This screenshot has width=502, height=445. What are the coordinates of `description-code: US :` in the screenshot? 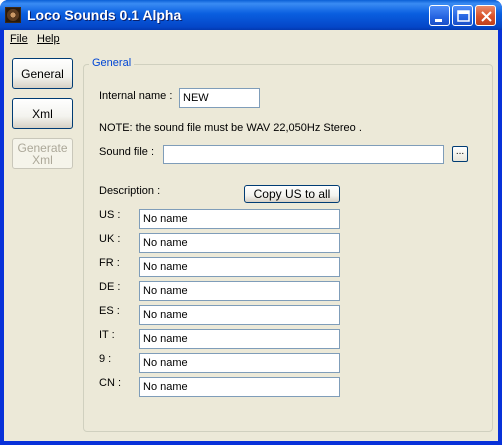 It's located at (110, 215).